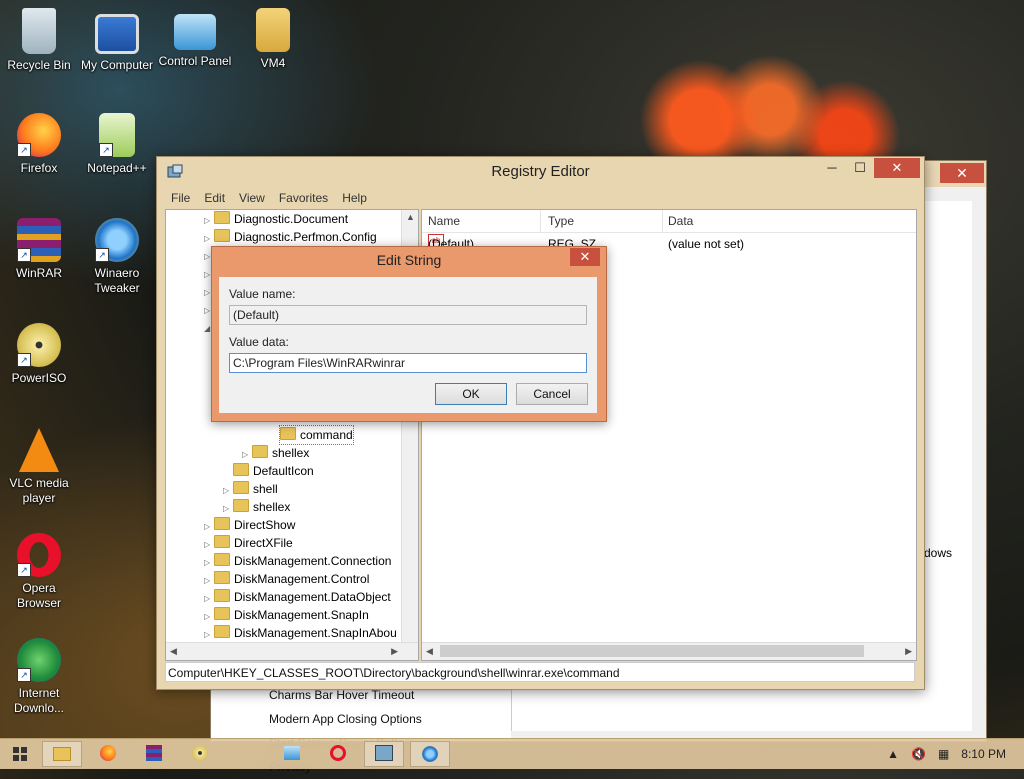  Describe the element at coordinates (39, 555) in the screenshot. I see `opera-icon: ↗` at that location.